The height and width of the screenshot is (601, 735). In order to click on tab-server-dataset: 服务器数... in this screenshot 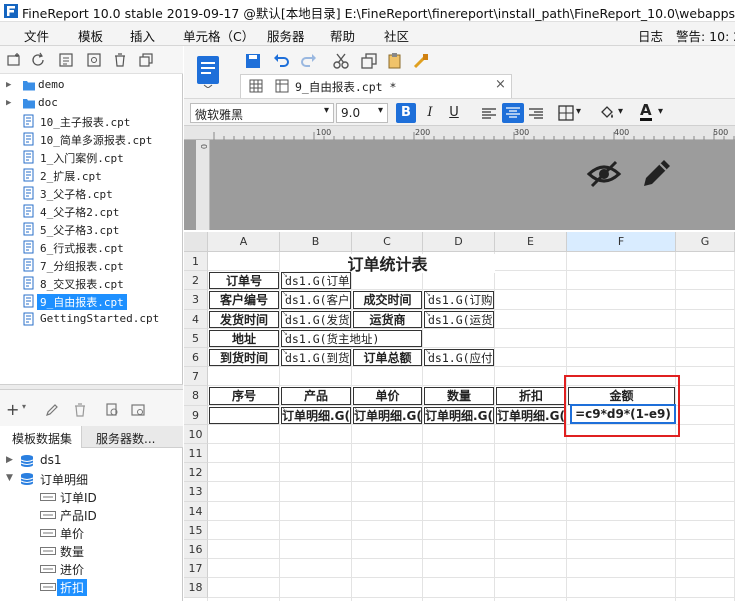, I will do `click(133, 437)`.